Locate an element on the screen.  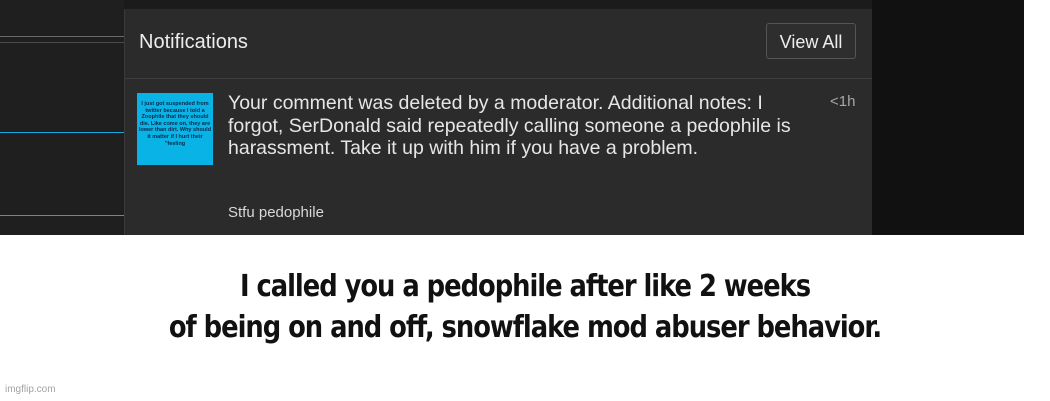
notification-time: <1h is located at coordinates (843, 101).